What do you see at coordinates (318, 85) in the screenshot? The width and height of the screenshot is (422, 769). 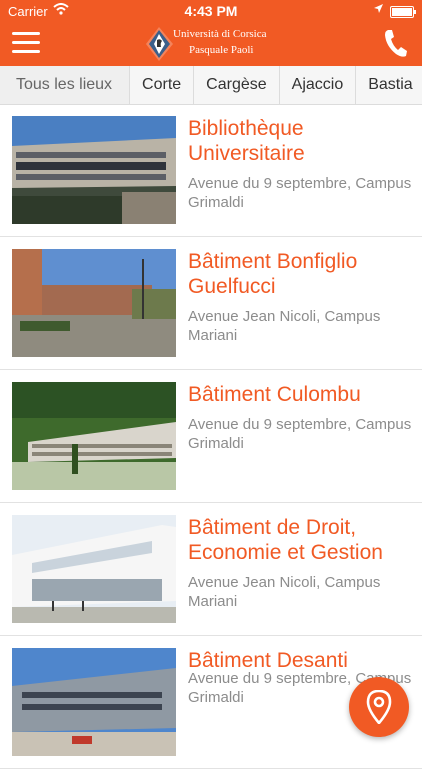 I see `tab-ajaccio: Ajaccio` at bounding box center [318, 85].